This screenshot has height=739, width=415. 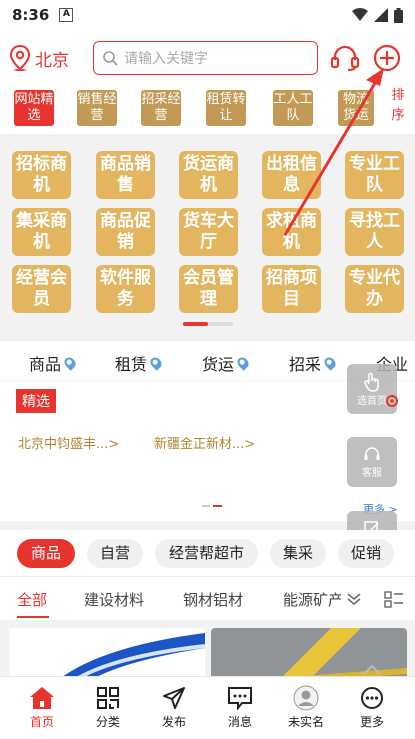 I want to click on battery-icon, so click(x=398, y=15).